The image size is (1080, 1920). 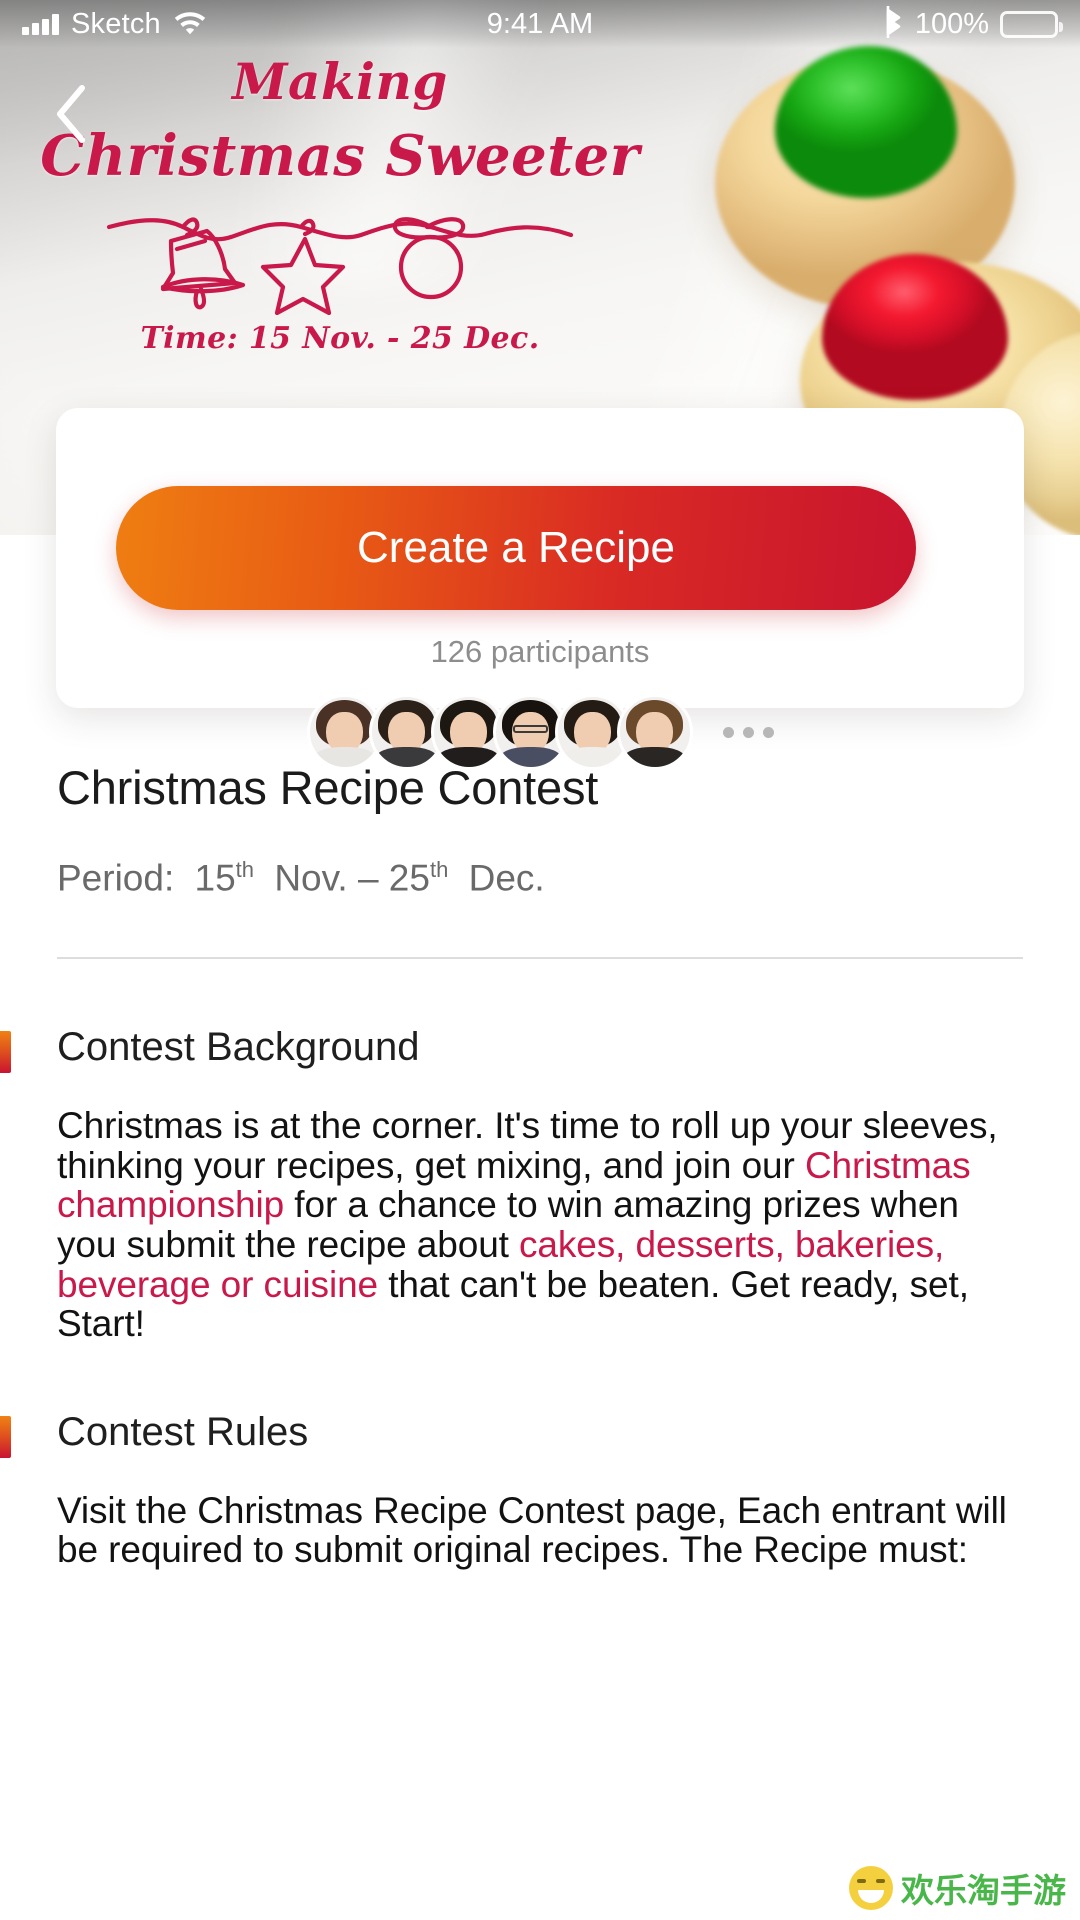 I want to click on garland-icon, so click(x=340, y=260).